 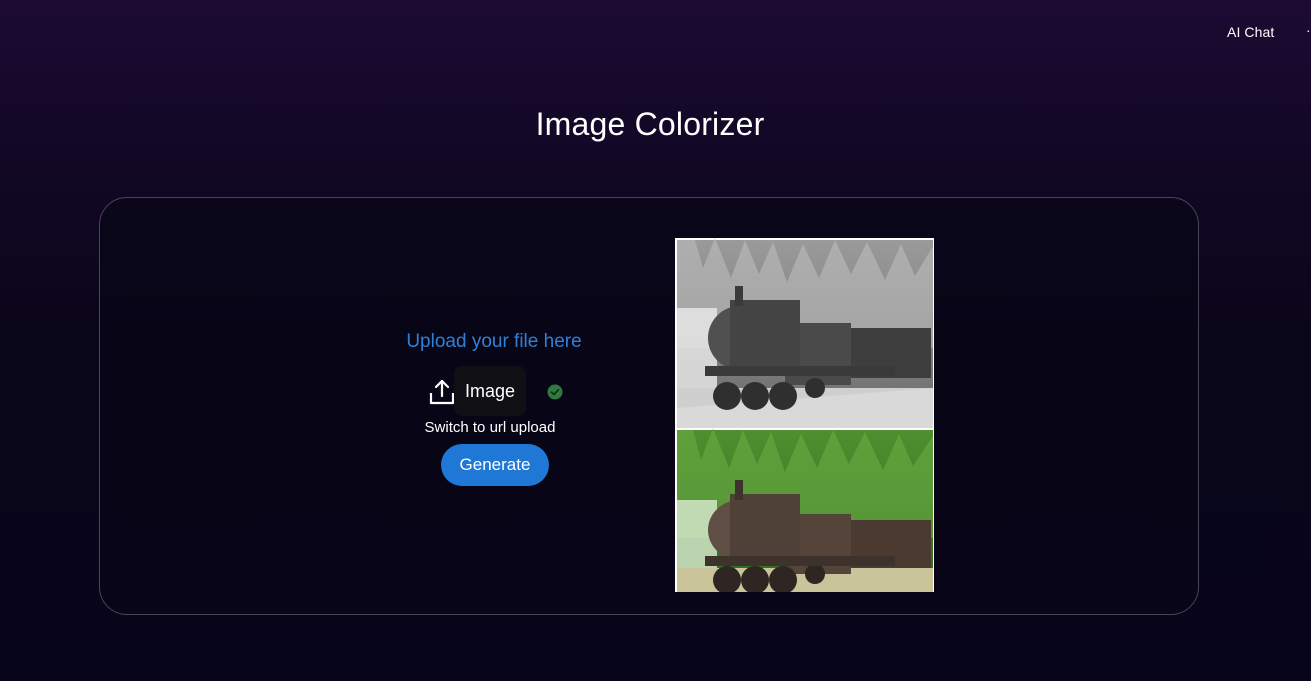 What do you see at coordinates (805, 333) in the screenshot?
I see `grayscale-photo` at bounding box center [805, 333].